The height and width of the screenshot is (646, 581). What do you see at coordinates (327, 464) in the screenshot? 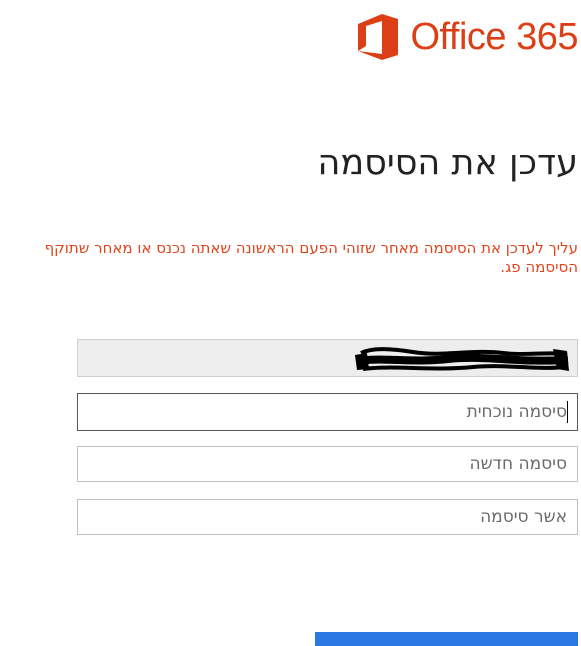
I see `new-password-input` at bounding box center [327, 464].